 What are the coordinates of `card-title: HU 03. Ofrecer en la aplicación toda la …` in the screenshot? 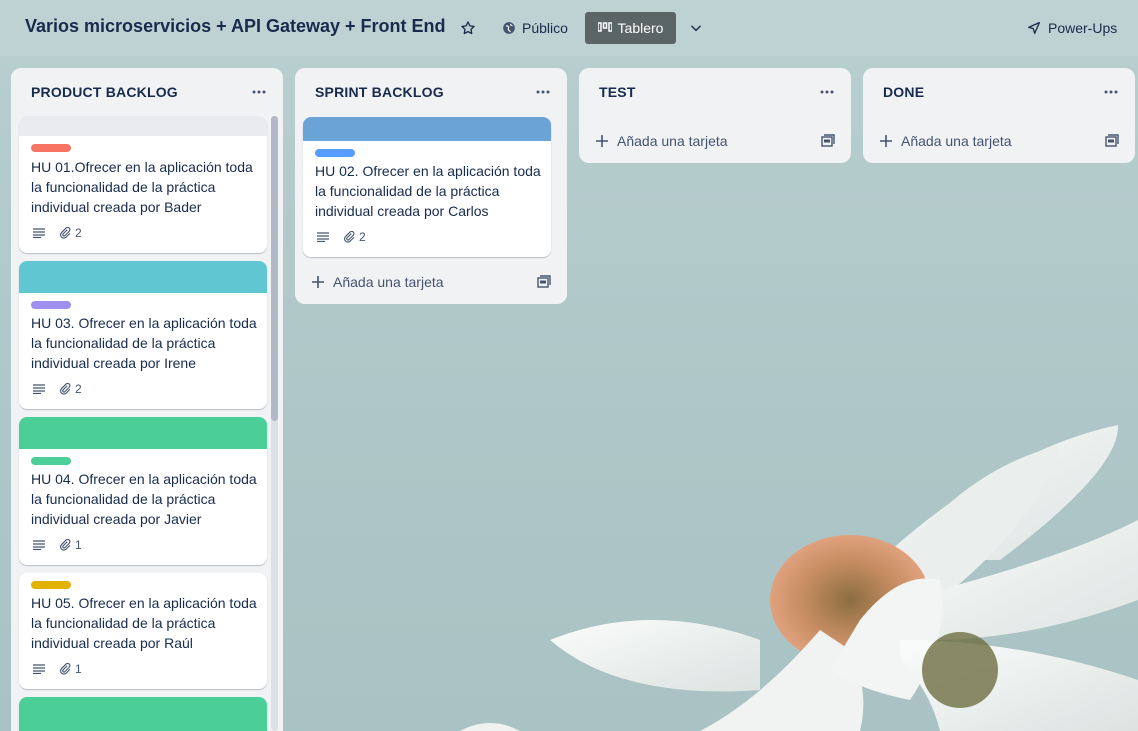 It's located at (144, 343).